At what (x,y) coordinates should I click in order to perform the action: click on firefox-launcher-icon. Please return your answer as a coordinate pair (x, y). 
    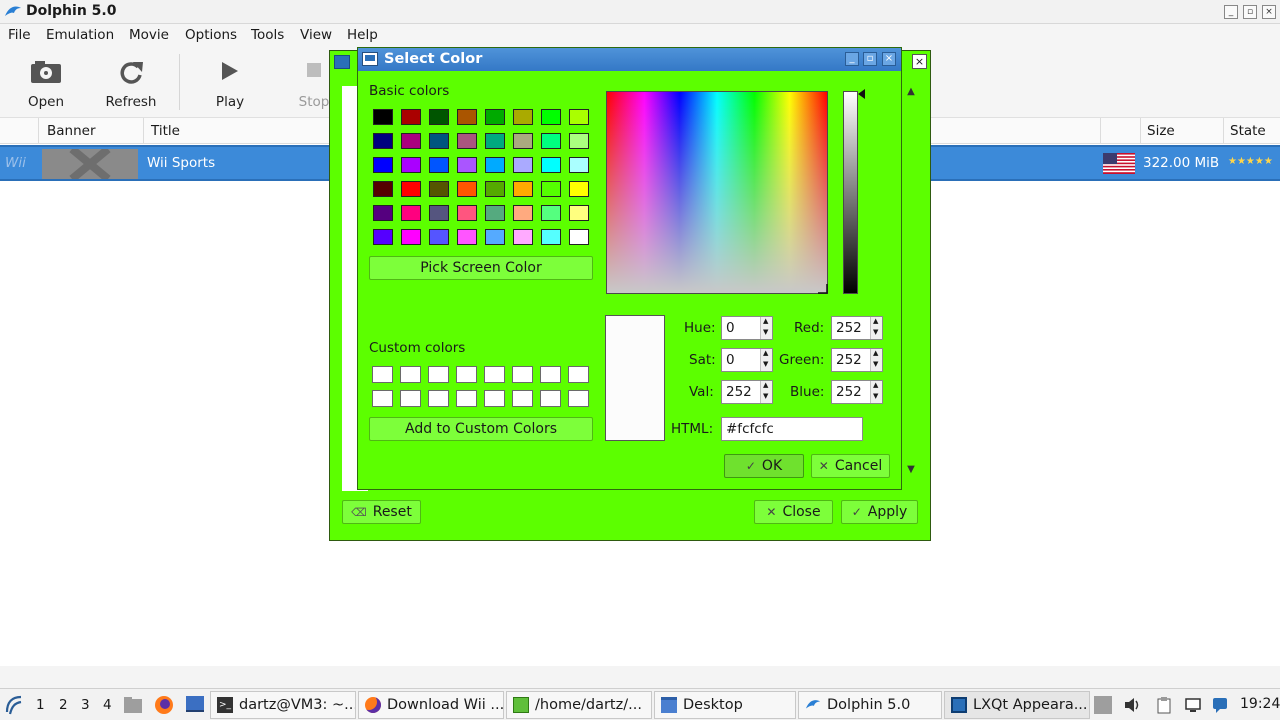
    Looking at the image, I should click on (164, 705).